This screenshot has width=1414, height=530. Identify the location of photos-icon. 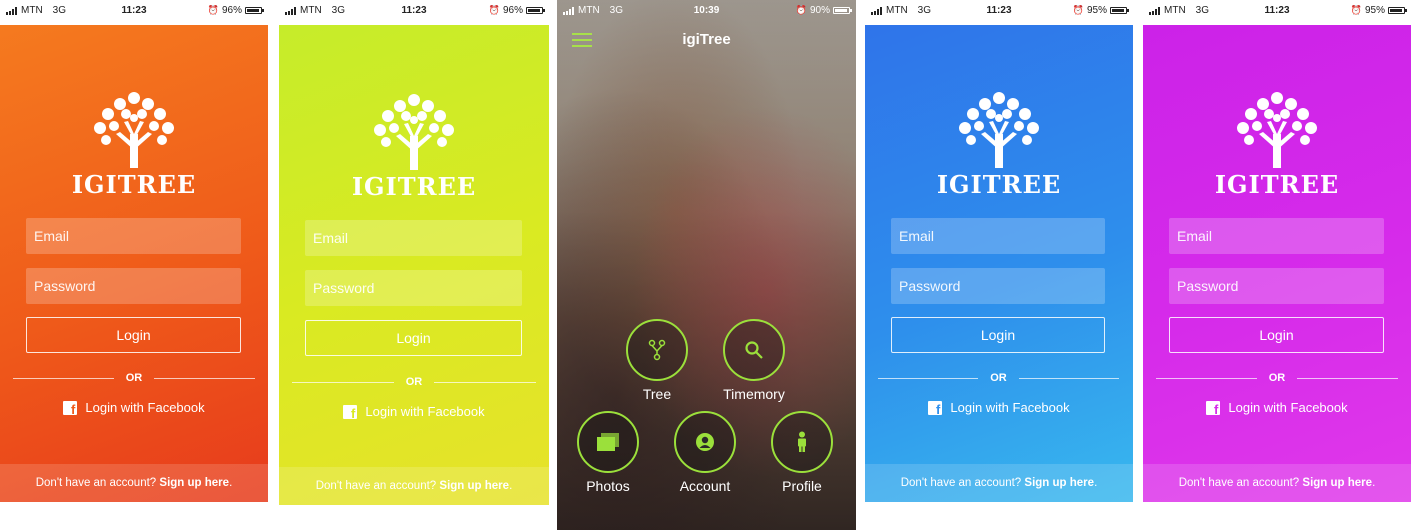
(608, 442).